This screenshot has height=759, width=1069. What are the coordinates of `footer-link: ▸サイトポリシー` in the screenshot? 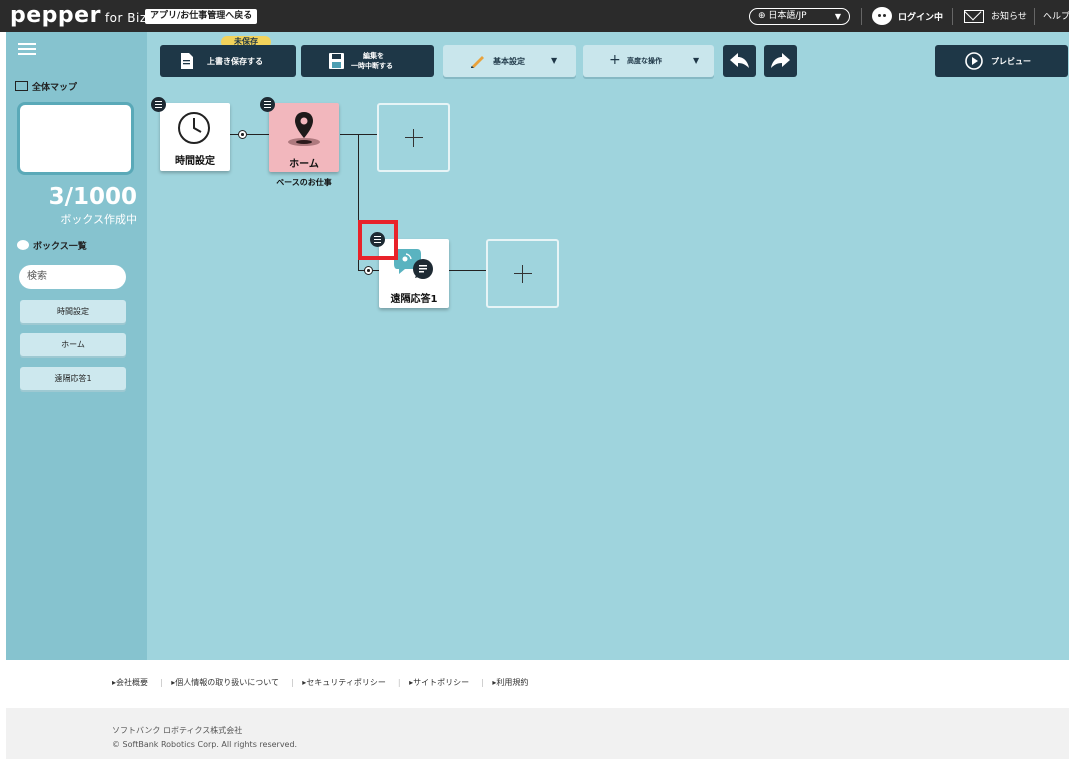 It's located at (442, 682).